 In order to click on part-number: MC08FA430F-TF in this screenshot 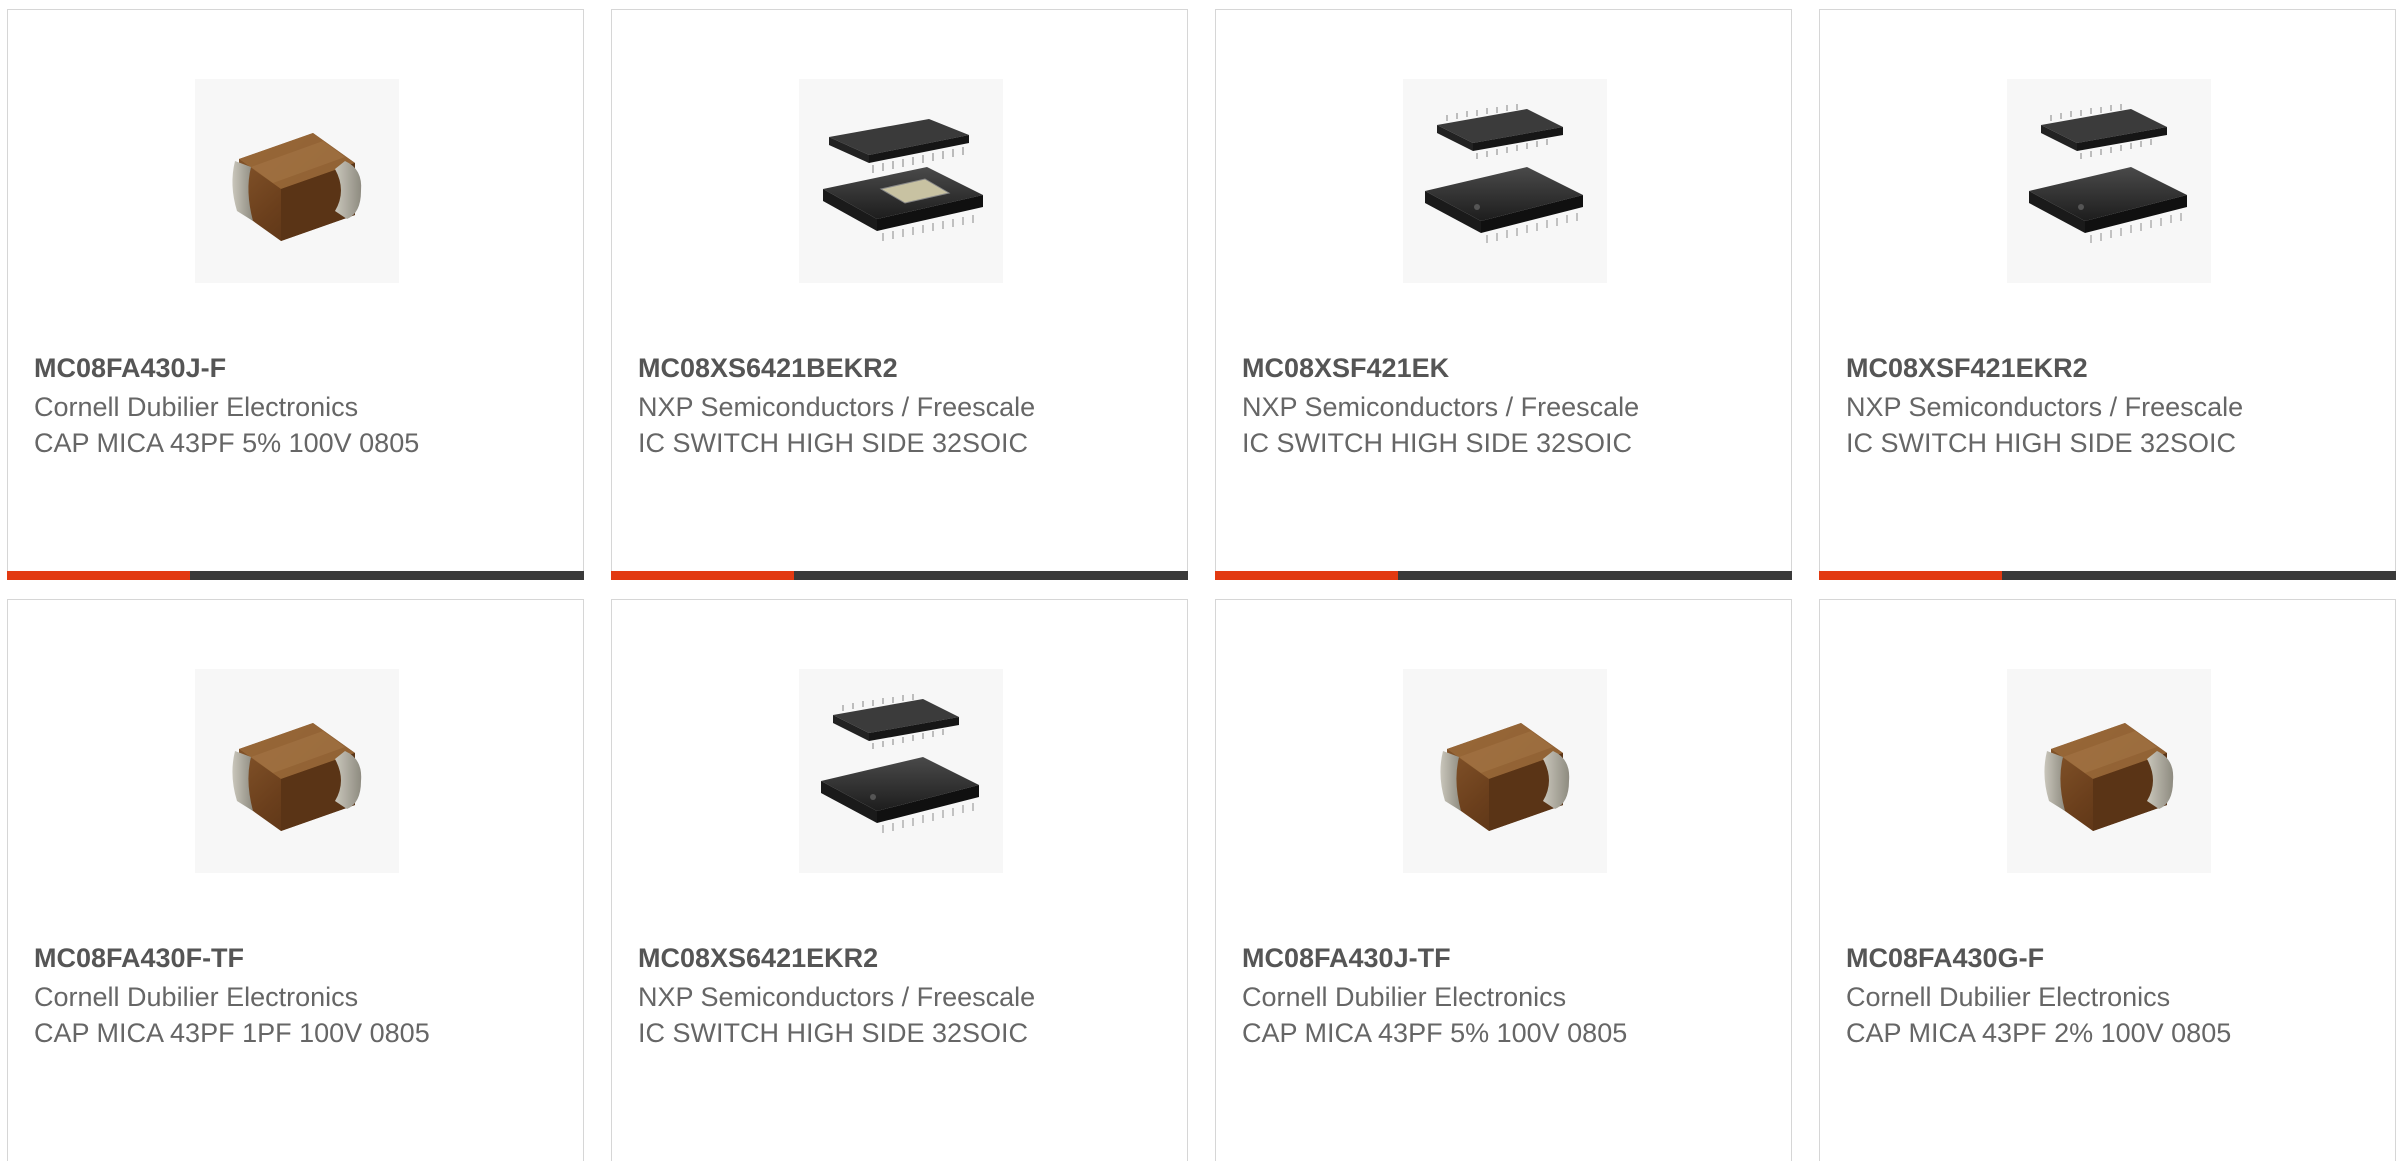, I will do `click(139, 958)`.